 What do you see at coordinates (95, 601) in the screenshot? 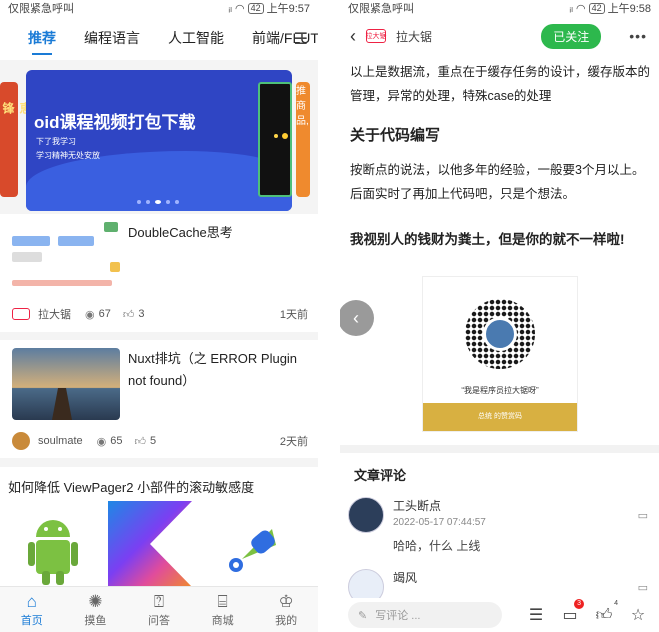
I see `fish-icon: ✺` at bounding box center [95, 601].